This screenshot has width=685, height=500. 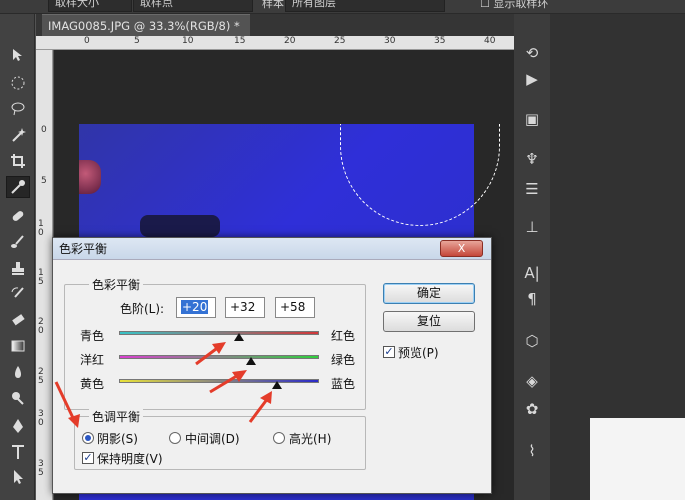 What do you see at coordinates (18, 398) in the screenshot?
I see `dodge-tool-icon` at bounding box center [18, 398].